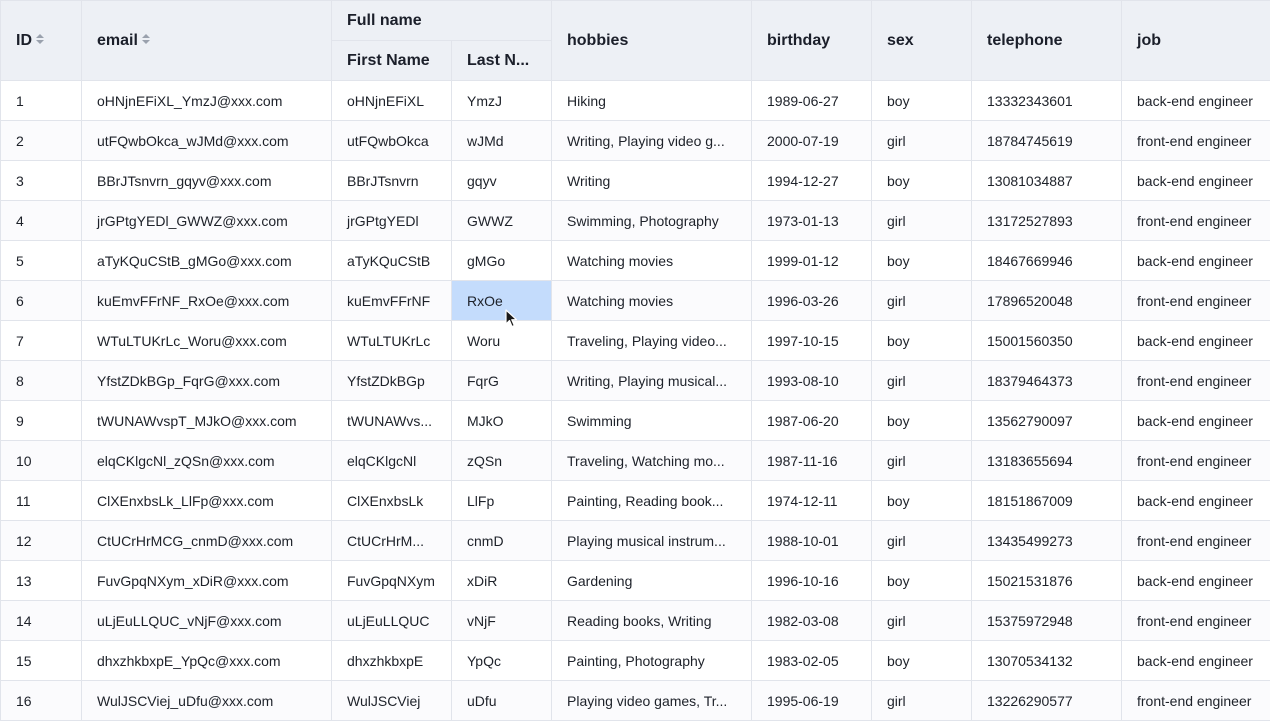  I want to click on cell-email: FuvGpqNXym_xDiR@xxx.com, so click(207, 581).